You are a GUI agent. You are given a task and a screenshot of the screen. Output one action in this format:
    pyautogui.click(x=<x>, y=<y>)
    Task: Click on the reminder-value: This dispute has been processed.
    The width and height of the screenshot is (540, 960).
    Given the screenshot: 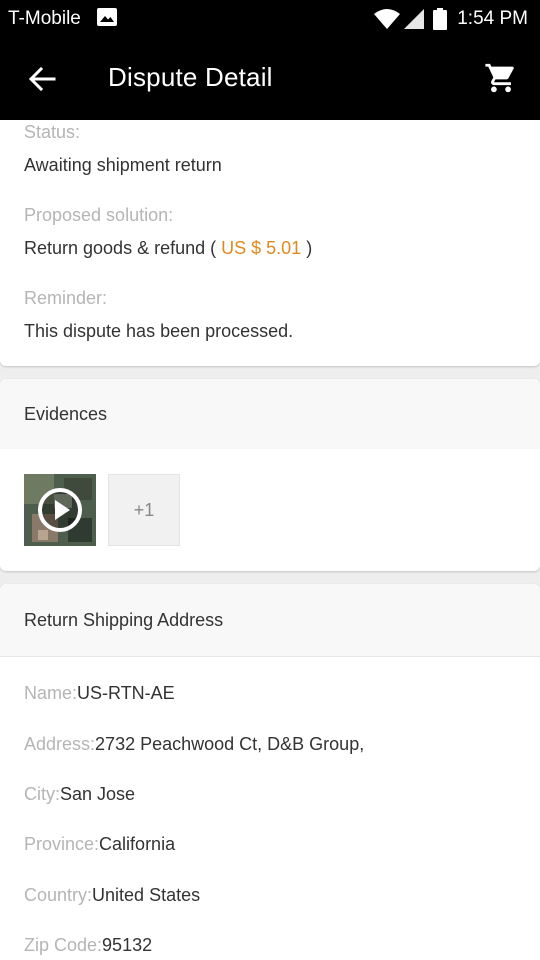 What is the action you would take?
    pyautogui.click(x=159, y=331)
    